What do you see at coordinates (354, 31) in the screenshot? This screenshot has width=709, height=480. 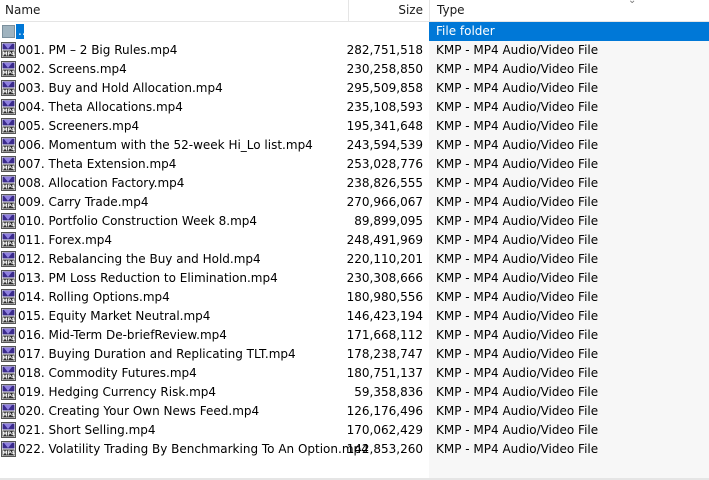 I see `parent-folder-row: .. File folder` at bounding box center [354, 31].